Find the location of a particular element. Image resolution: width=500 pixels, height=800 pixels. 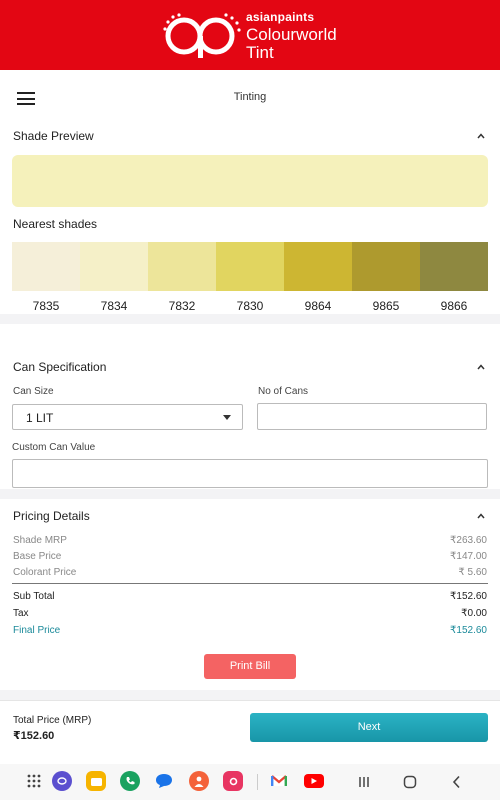

shade-code-7834: 7834 is located at coordinates (114, 306).